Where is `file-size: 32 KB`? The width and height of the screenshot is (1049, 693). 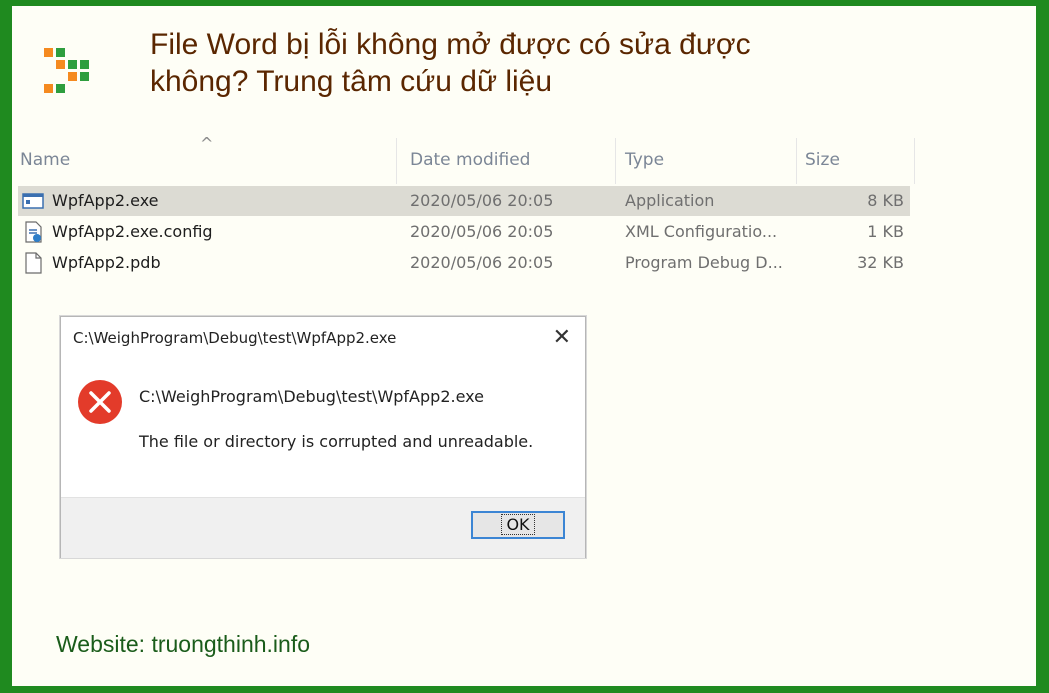 file-size: 32 KB is located at coordinates (880, 262).